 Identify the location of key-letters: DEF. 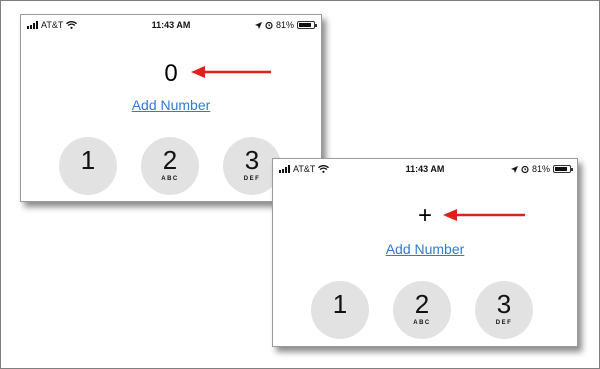
(504, 323).